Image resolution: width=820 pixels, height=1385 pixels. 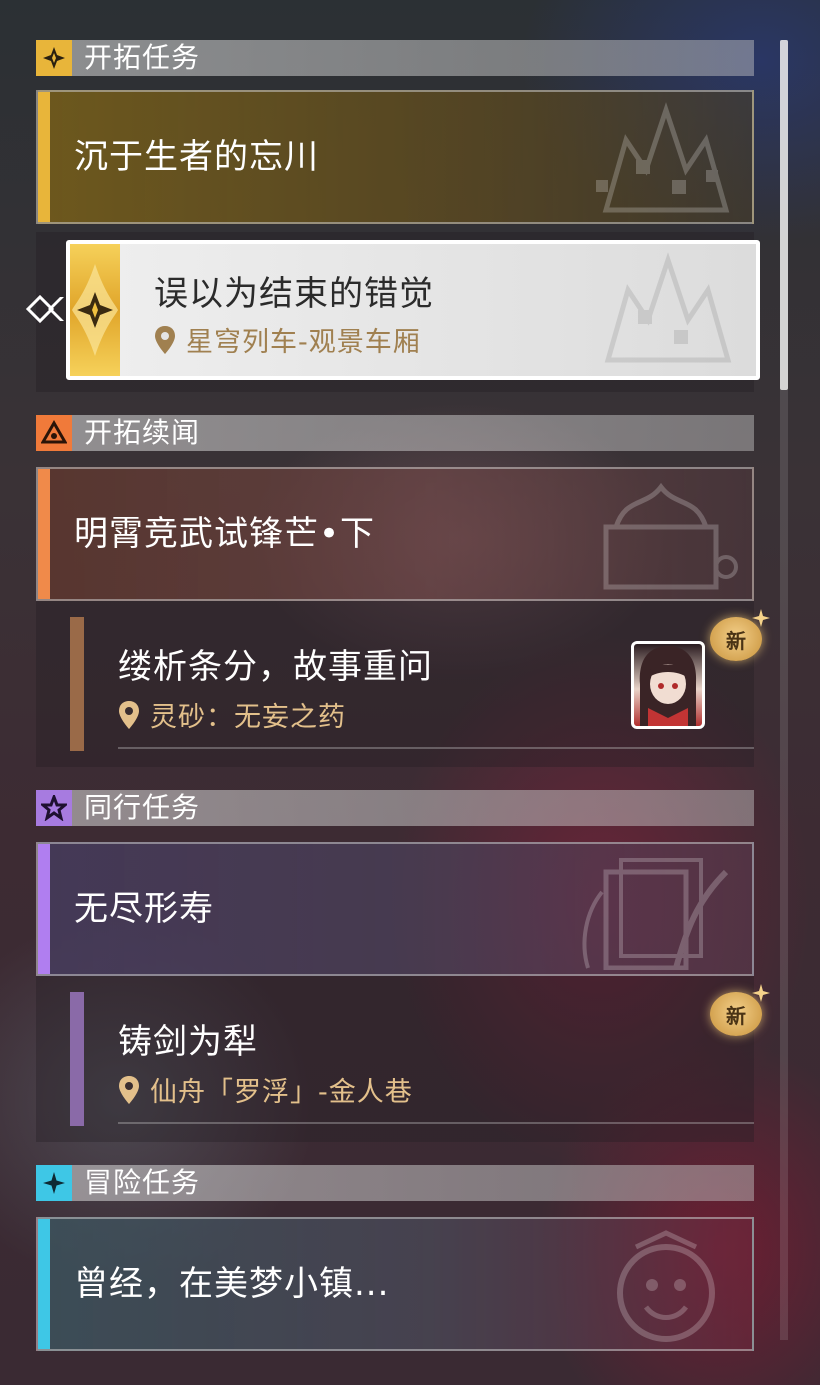 What do you see at coordinates (196, 157) in the screenshot?
I see `quest-title: 沉于生者的忘川` at bounding box center [196, 157].